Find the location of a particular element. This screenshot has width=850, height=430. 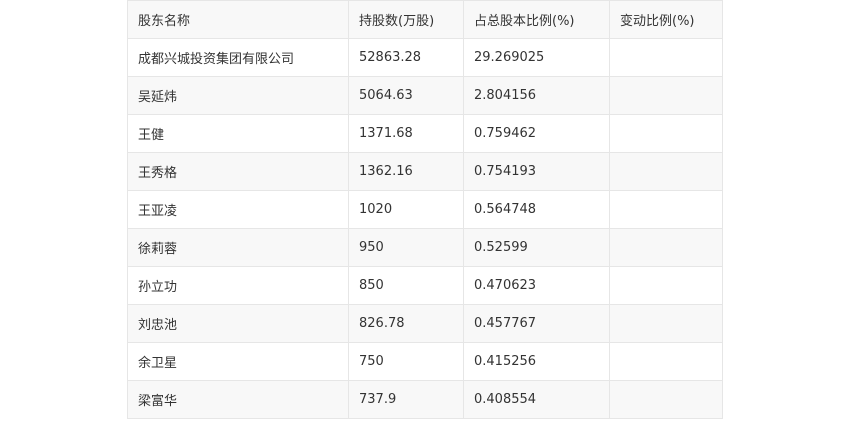

header-share-ratio: 占总股本比例(%) is located at coordinates (536, 19).